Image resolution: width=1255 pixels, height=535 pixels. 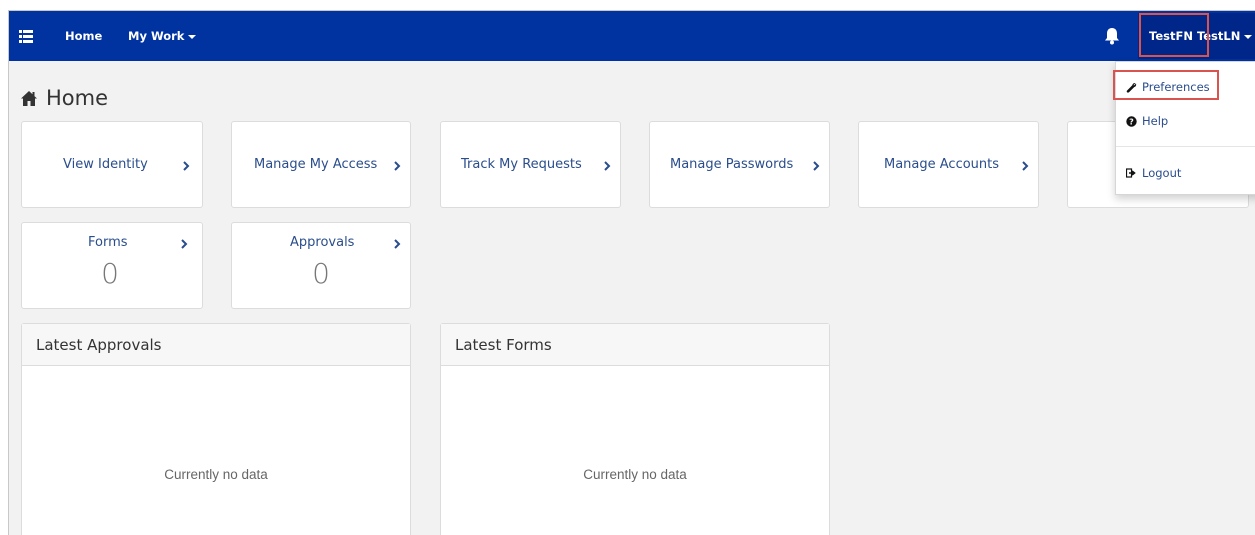 I want to click on bell-icon, so click(x=1112, y=36).